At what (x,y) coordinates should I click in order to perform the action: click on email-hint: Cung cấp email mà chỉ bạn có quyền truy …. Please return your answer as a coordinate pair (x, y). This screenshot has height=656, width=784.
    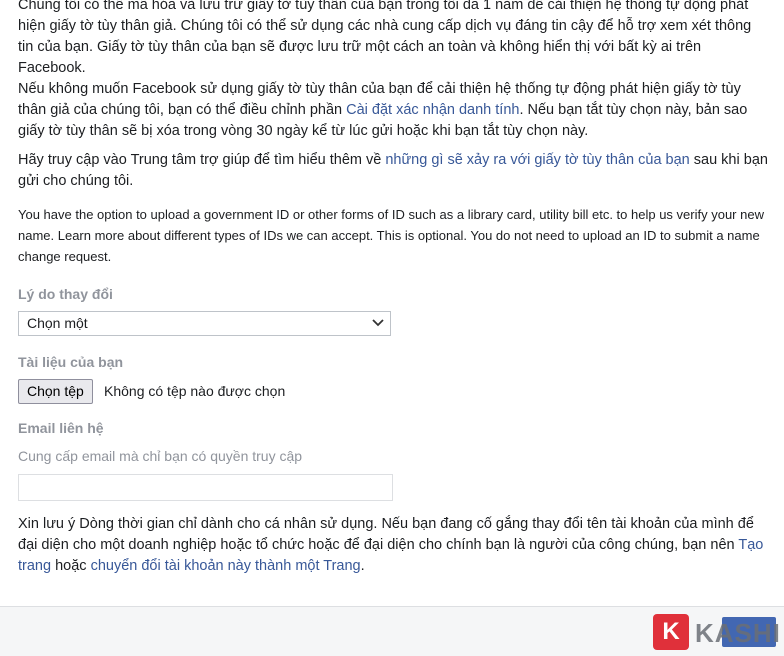
    Looking at the image, I should click on (160, 456).